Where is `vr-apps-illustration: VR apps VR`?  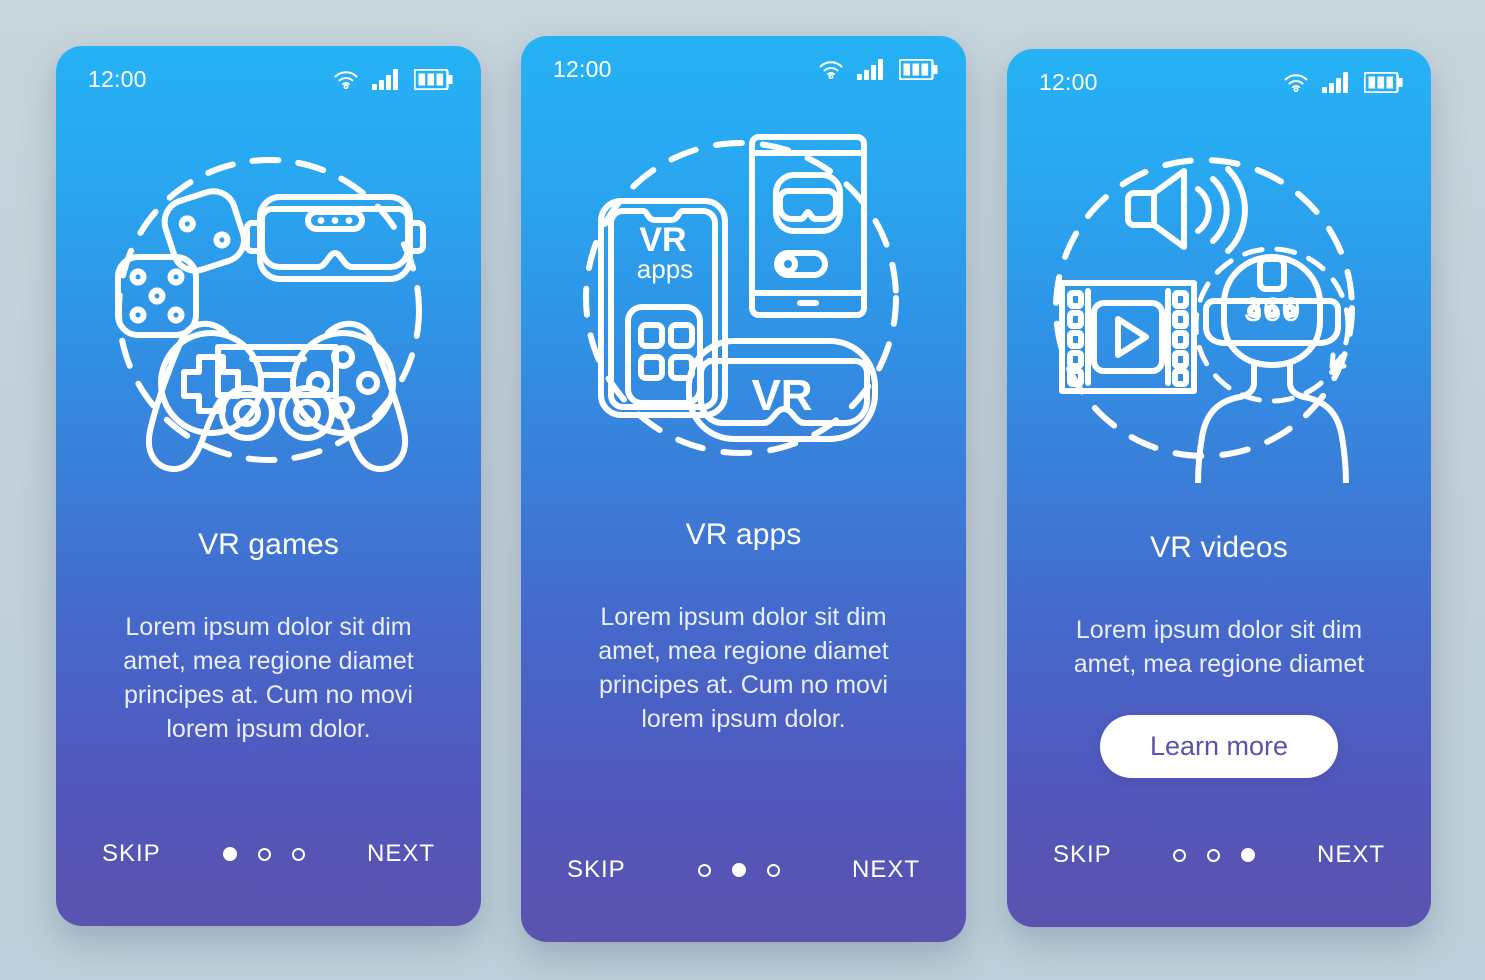 vr-apps-illustration: VR apps VR is located at coordinates (743, 300).